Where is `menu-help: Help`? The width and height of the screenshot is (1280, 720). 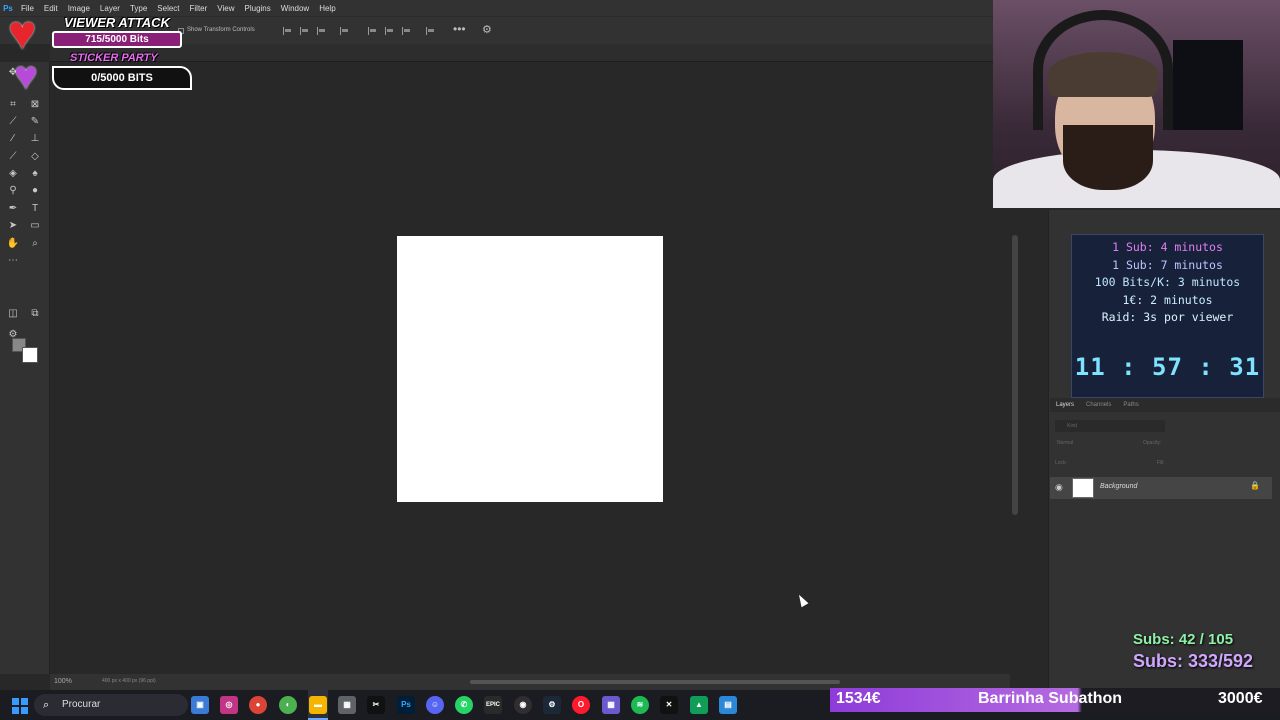
menu-help: Help is located at coordinates (327, 8).